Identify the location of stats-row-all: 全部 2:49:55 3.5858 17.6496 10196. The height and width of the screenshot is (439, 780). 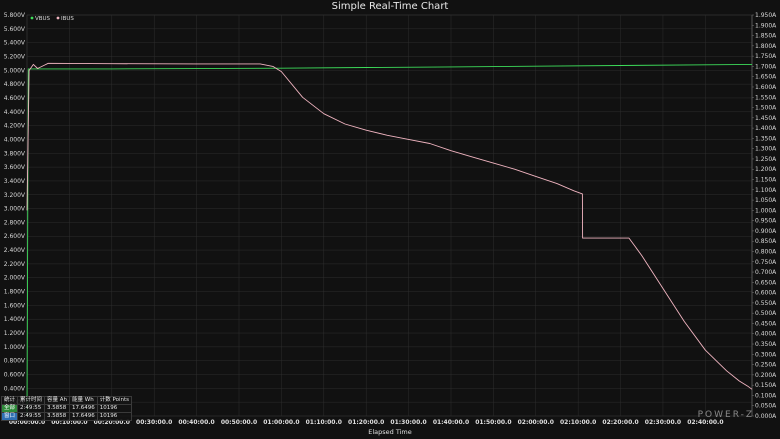
(66, 408).